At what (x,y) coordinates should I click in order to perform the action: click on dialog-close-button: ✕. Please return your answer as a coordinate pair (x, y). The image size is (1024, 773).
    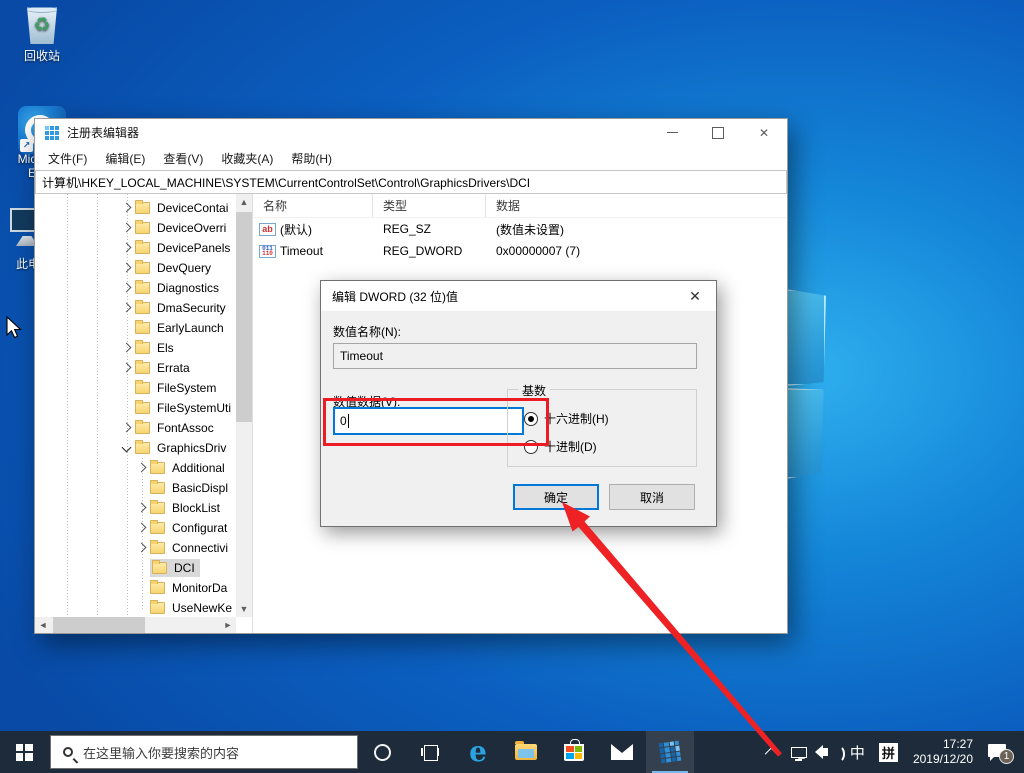
    Looking at the image, I should click on (695, 296).